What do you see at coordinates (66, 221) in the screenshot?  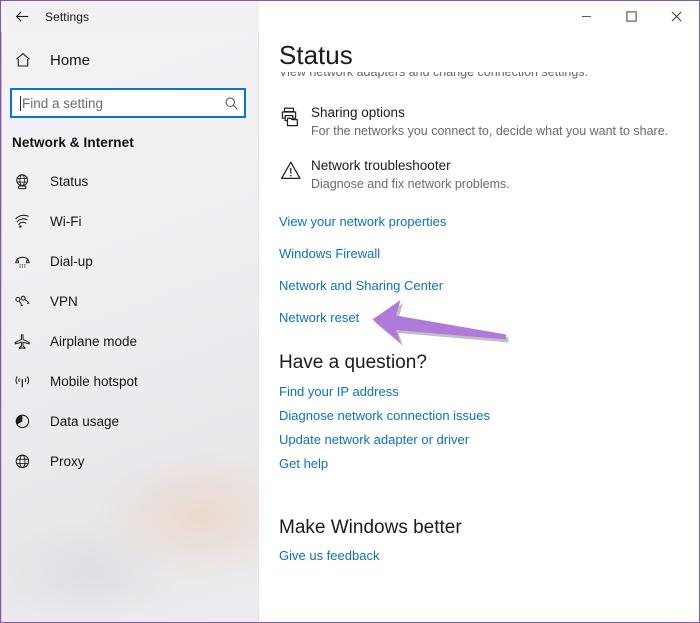 I see `sidebar-item-label: Wi-Fi` at bounding box center [66, 221].